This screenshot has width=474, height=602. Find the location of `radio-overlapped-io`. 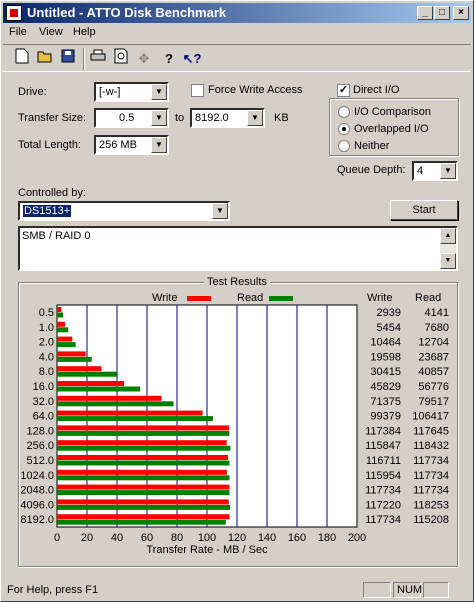

radio-overlapped-io is located at coordinates (344, 129).